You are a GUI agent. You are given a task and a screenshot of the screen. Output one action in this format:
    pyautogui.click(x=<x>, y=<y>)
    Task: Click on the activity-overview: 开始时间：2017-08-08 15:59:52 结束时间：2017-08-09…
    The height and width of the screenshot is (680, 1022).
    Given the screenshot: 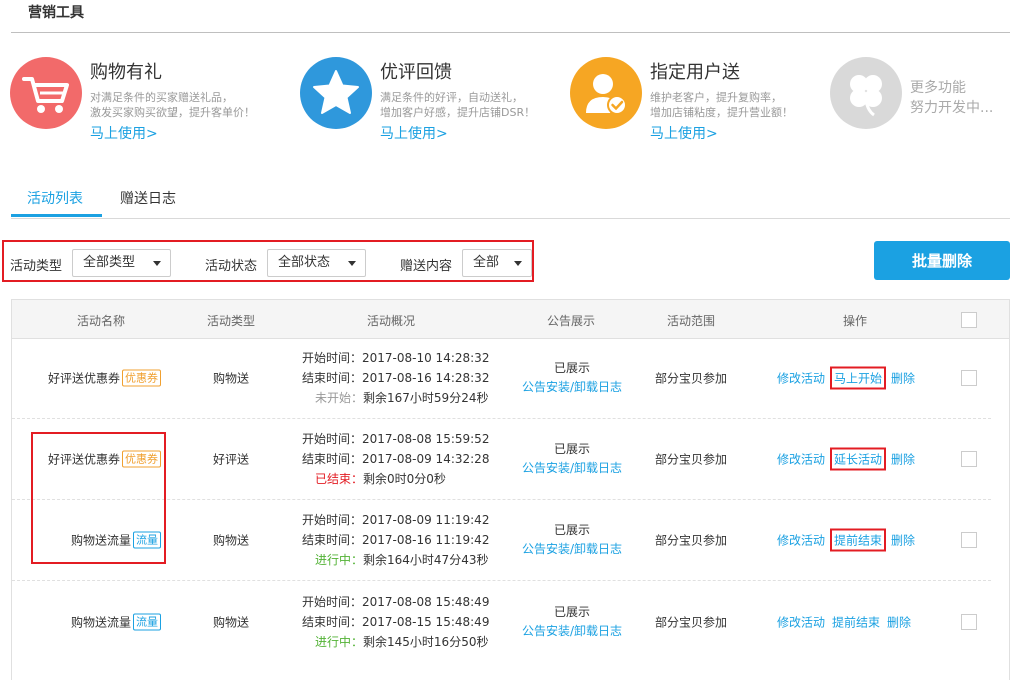 What is the action you would take?
    pyautogui.click(x=396, y=459)
    